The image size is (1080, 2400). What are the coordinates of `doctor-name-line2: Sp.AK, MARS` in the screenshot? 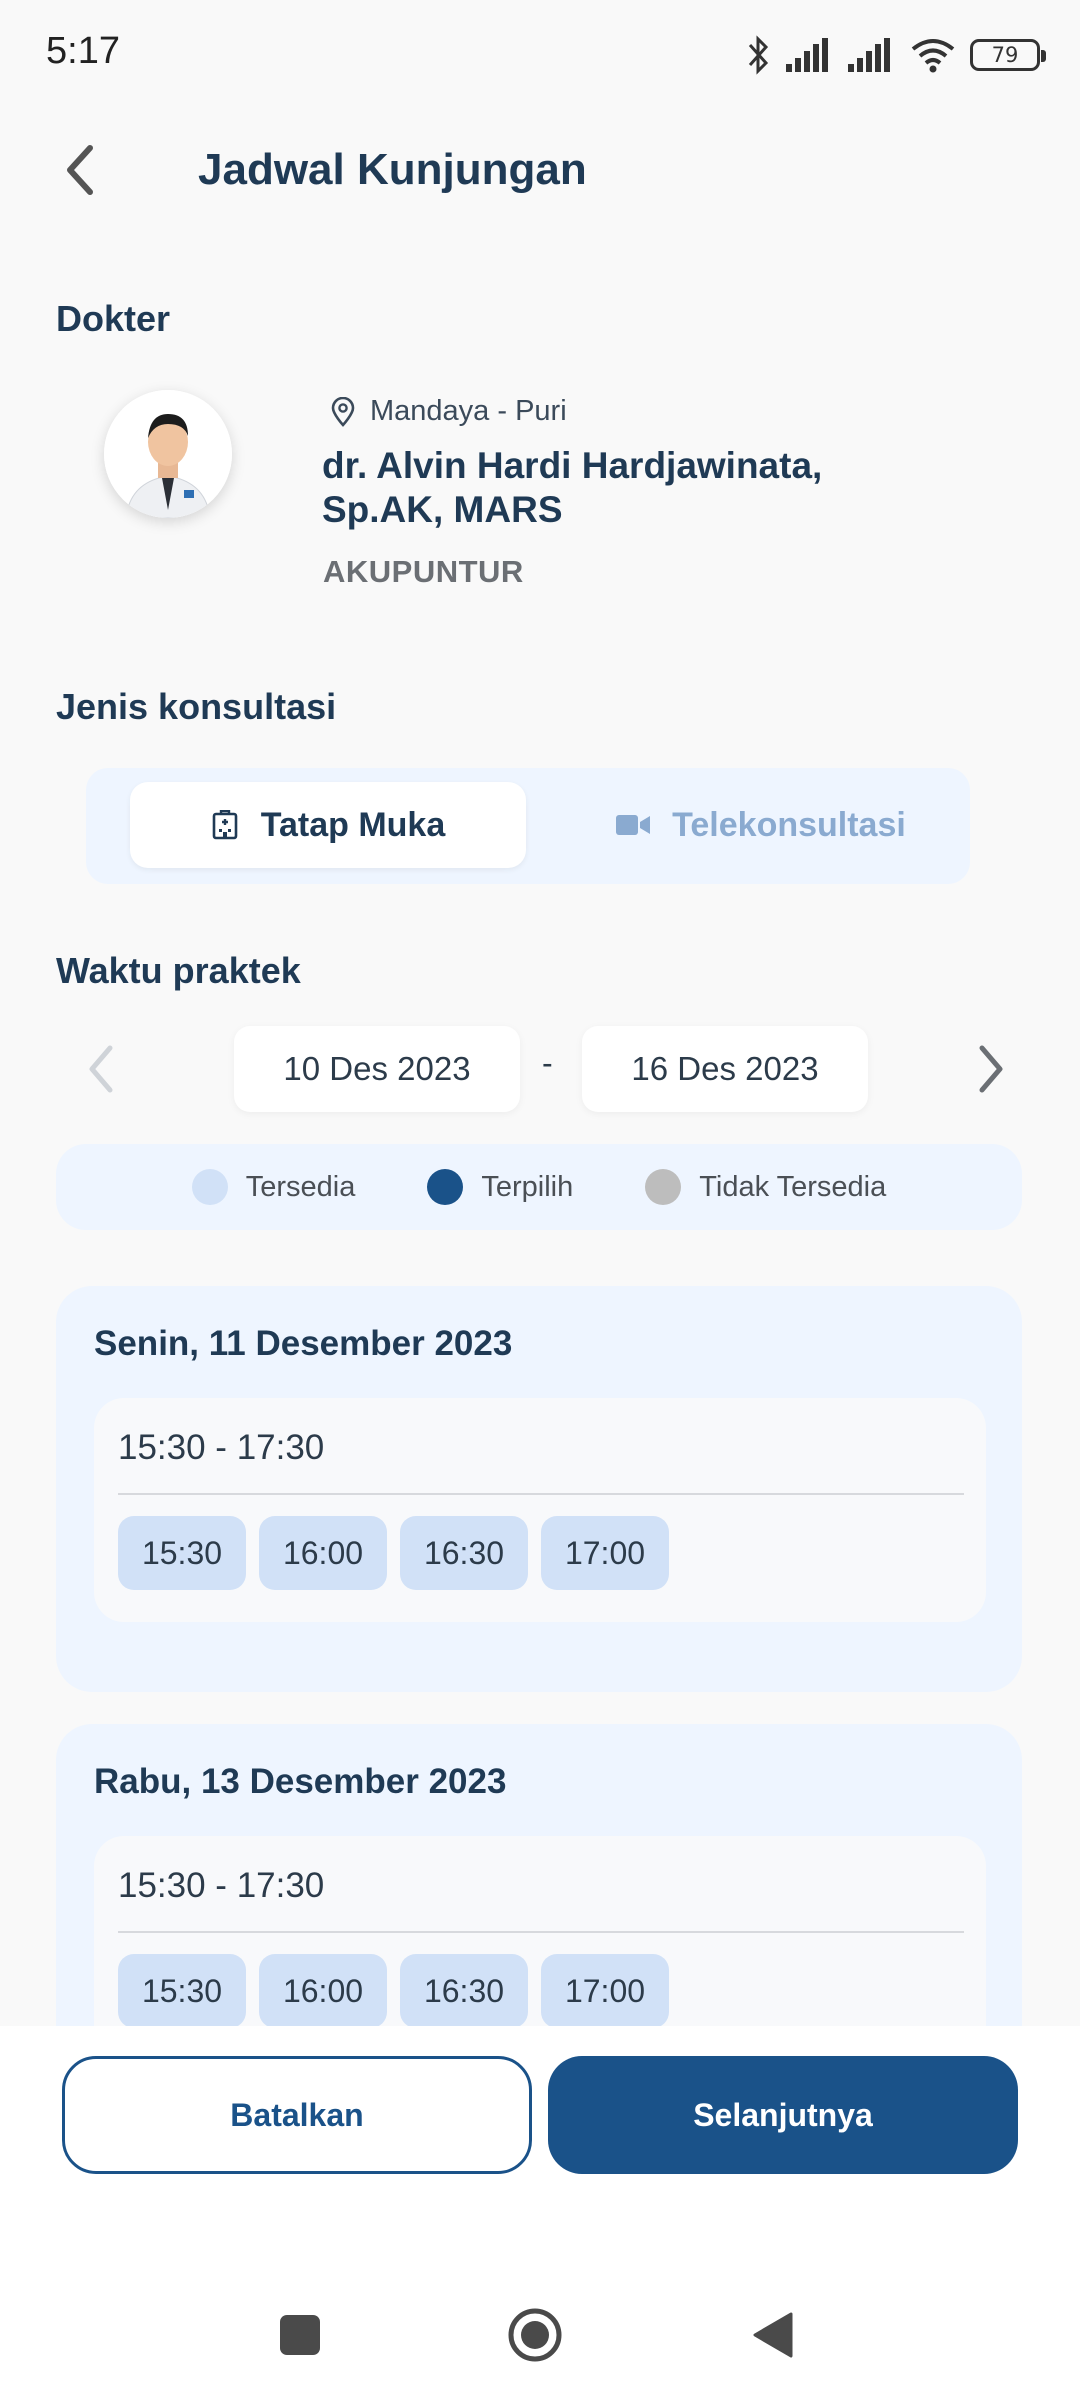 It's located at (442, 509).